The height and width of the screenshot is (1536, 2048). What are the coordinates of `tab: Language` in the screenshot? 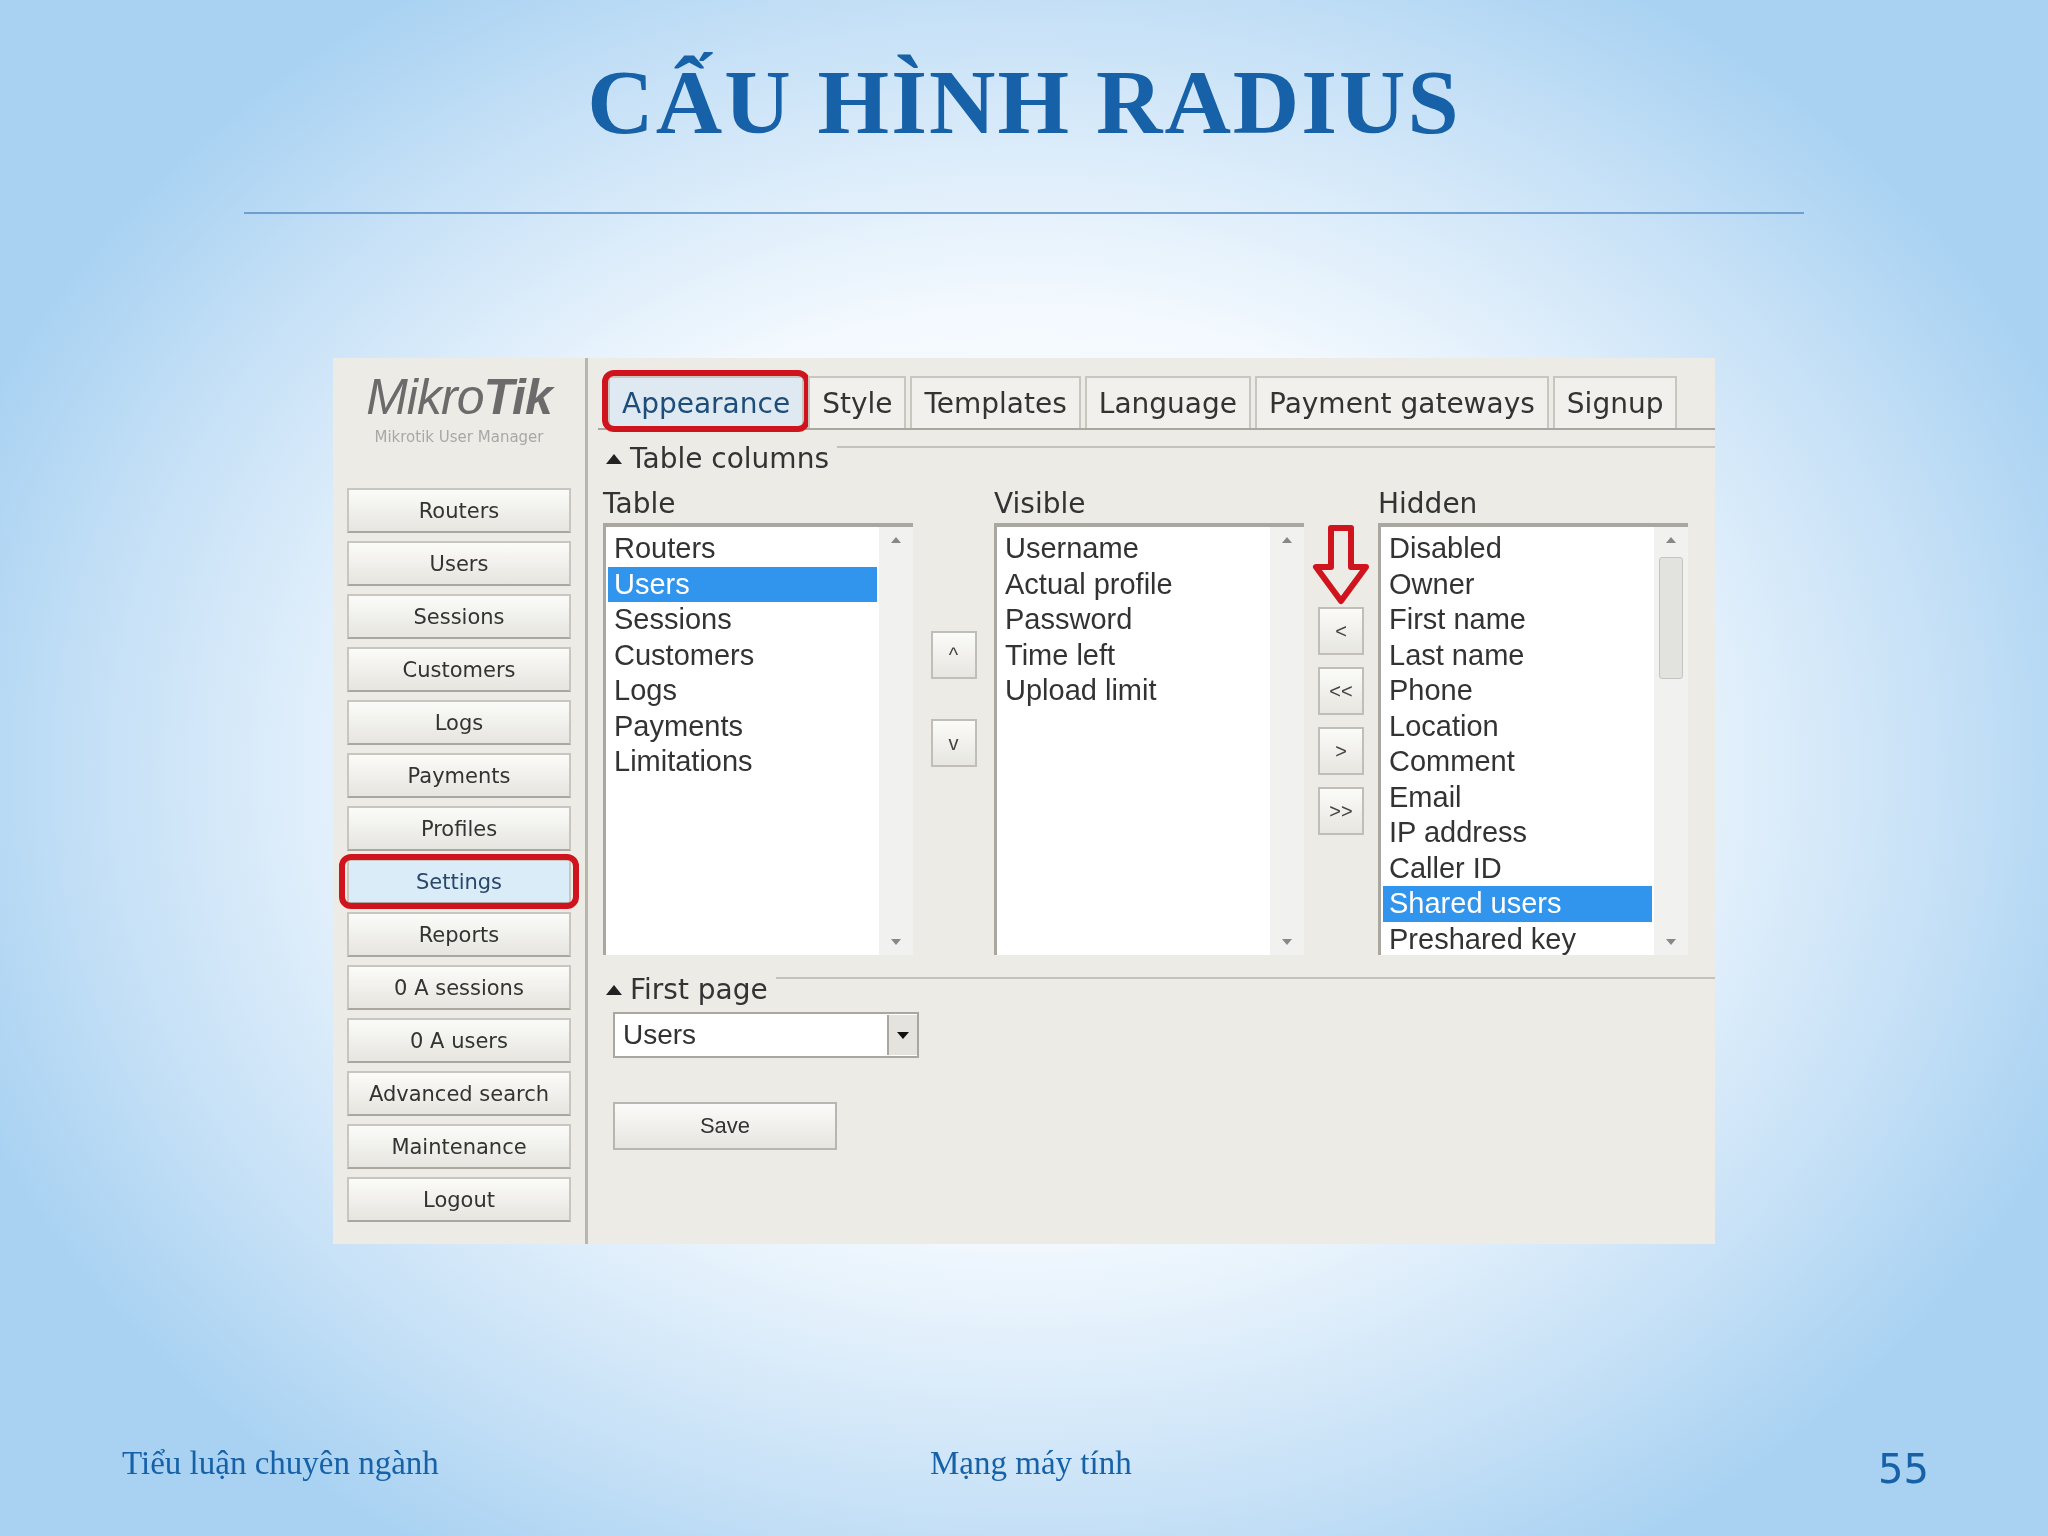 It's located at (1167, 402).